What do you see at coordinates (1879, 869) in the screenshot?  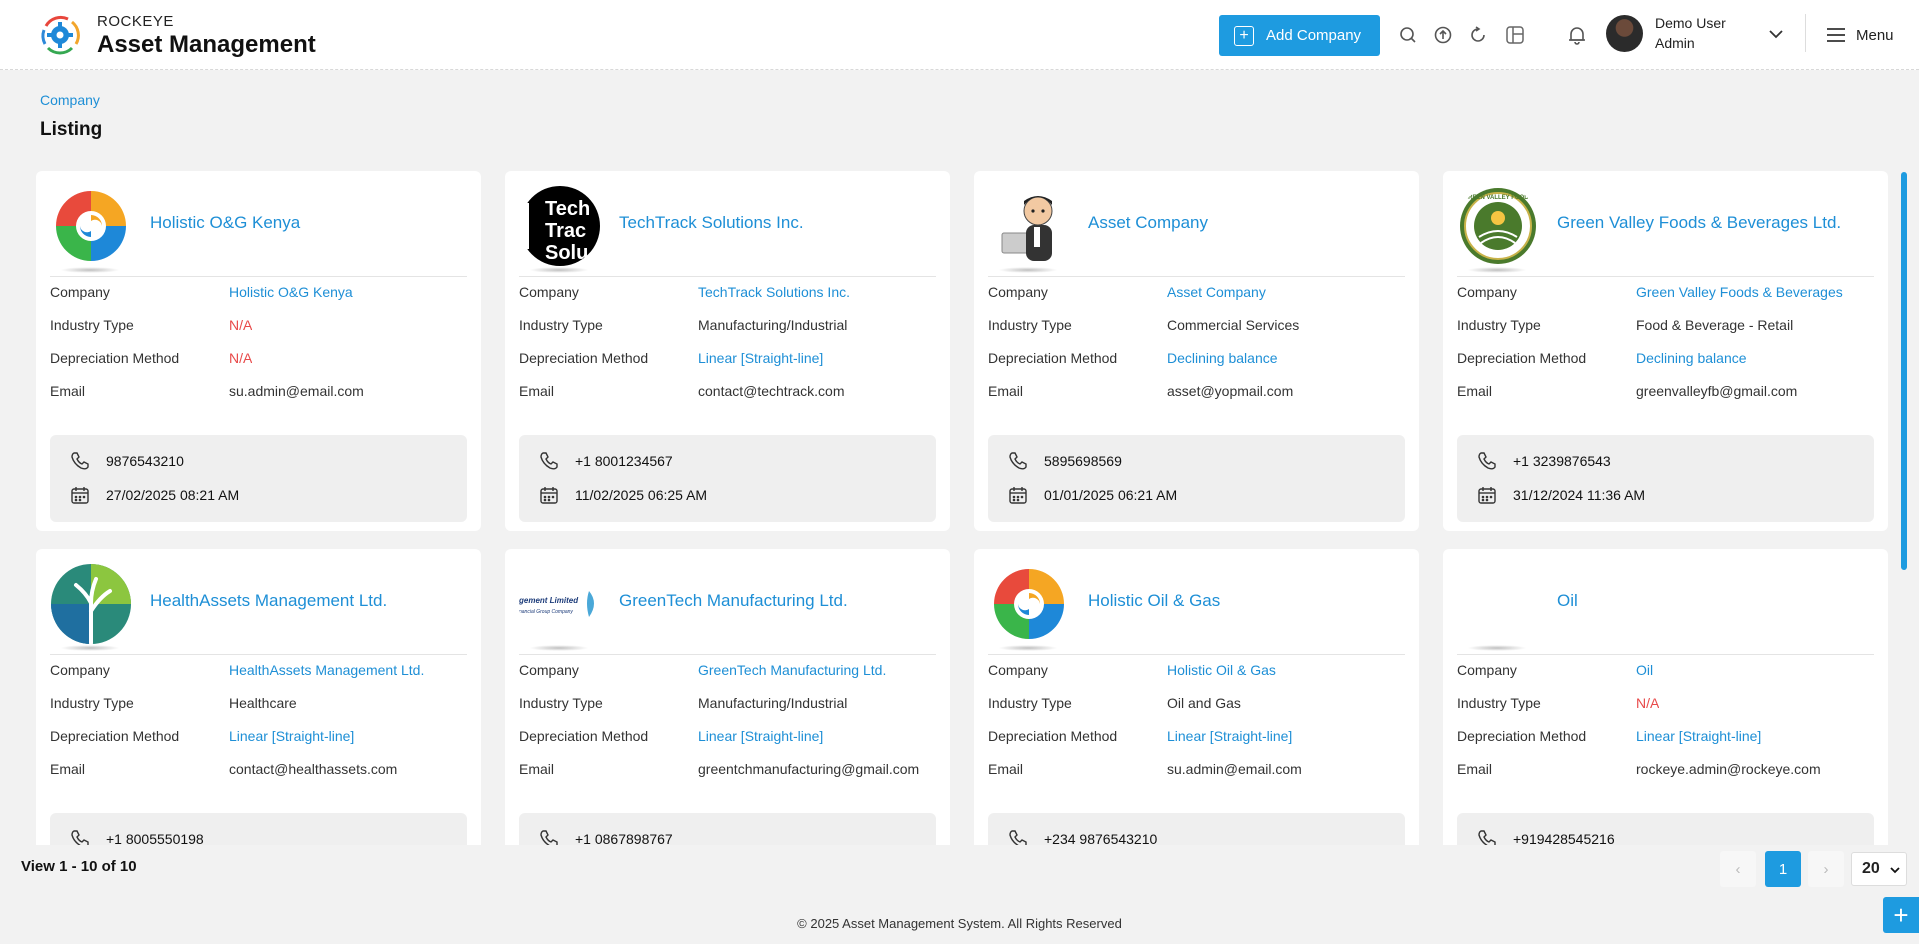 I see `page-size-select: 20` at bounding box center [1879, 869].